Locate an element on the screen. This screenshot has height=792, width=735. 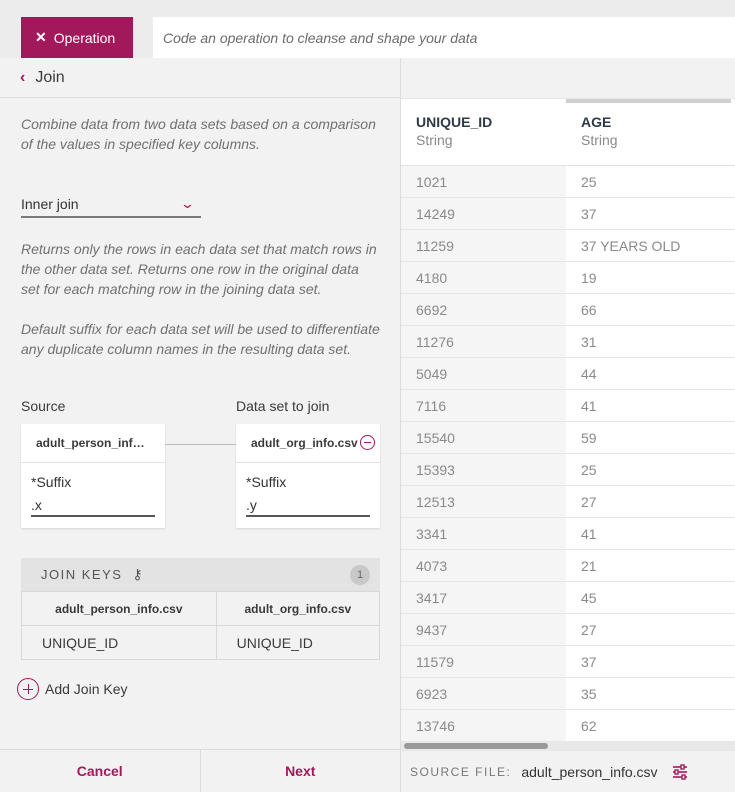
table-row: 3341 41 is located at coordinates (568, 534).